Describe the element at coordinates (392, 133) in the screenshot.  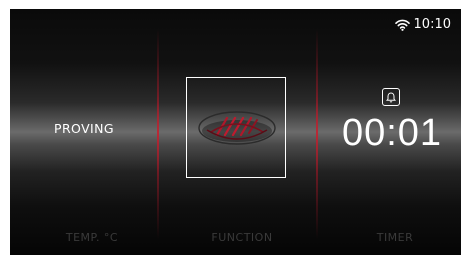
I see `timer-value: 00:01` at that location.